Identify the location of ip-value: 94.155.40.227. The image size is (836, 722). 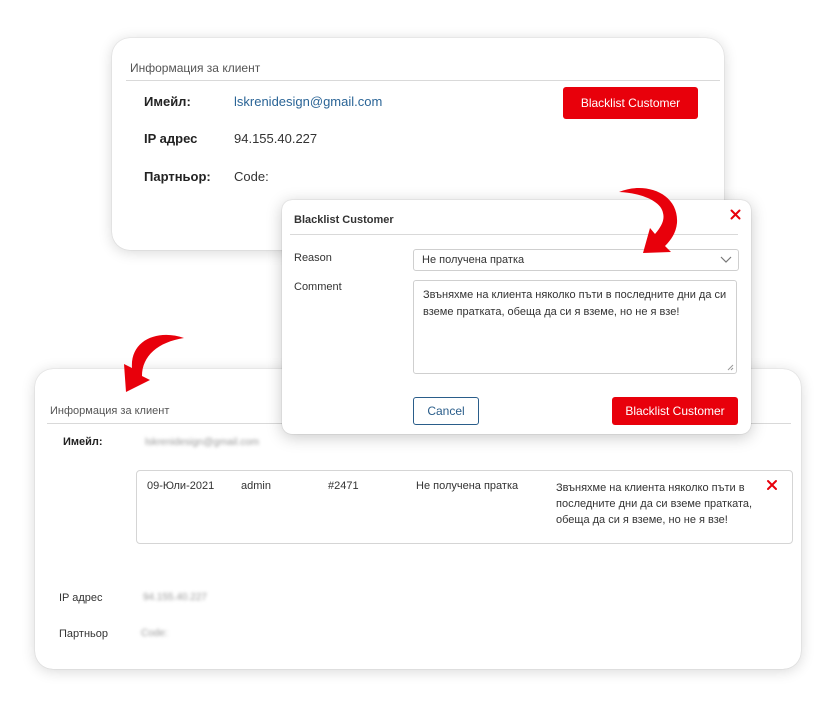
(276, 138).